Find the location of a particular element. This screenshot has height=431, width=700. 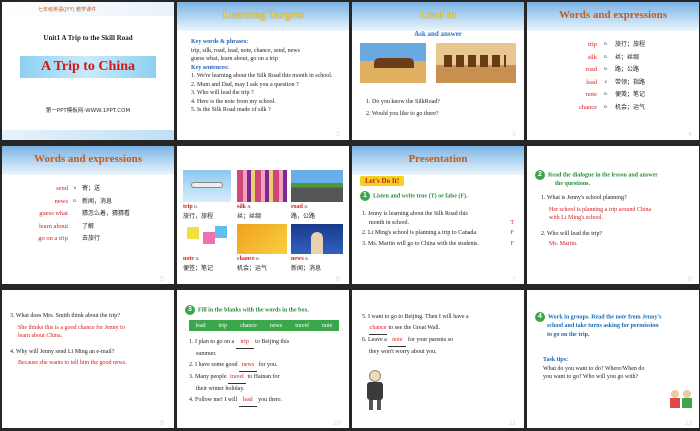

slide-number: 12 is located at coordinates (689, 423).